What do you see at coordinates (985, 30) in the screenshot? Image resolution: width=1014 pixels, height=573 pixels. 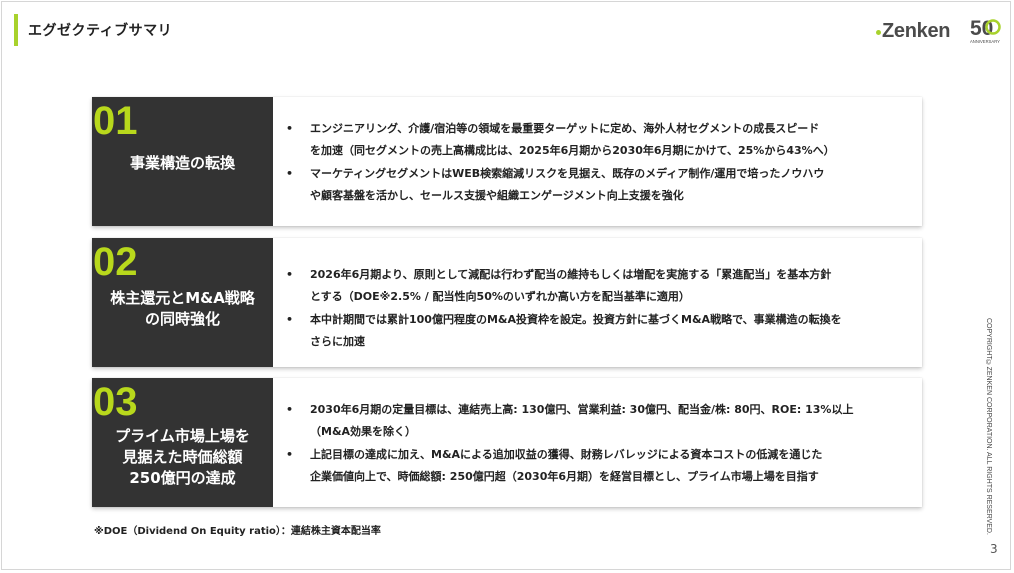 I see `anniversary-50-icon: 50 ANNIVERSARY` at bounding box center [985, 30].